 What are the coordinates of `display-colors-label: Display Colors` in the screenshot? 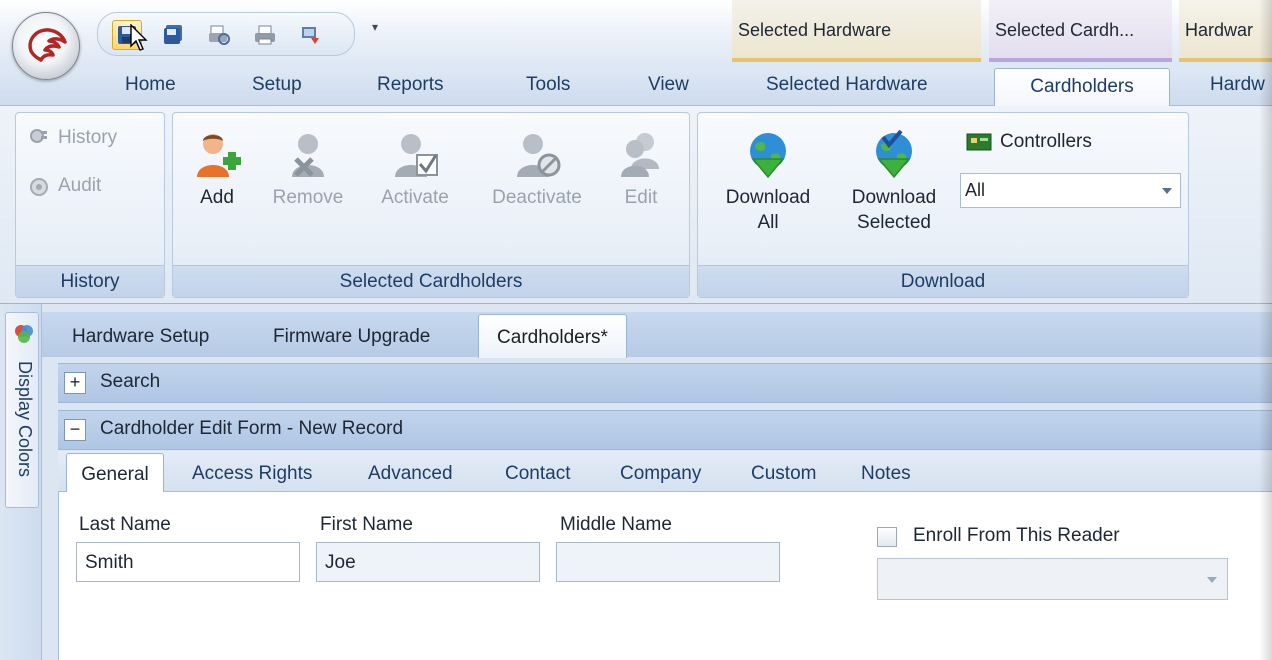 It's located at (25, 419).